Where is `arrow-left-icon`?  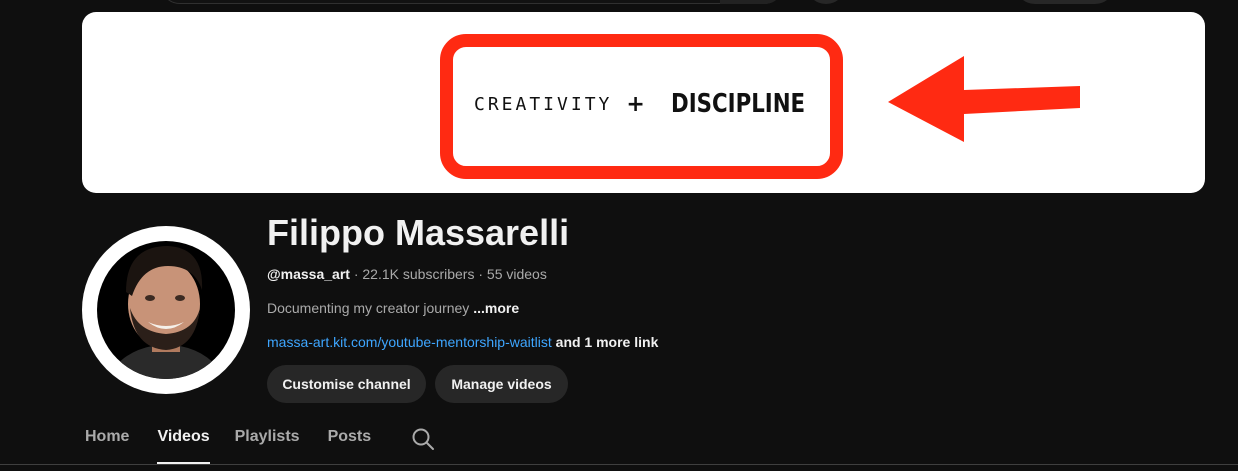 arrow-left-icon is located at coordinates (984, 99).